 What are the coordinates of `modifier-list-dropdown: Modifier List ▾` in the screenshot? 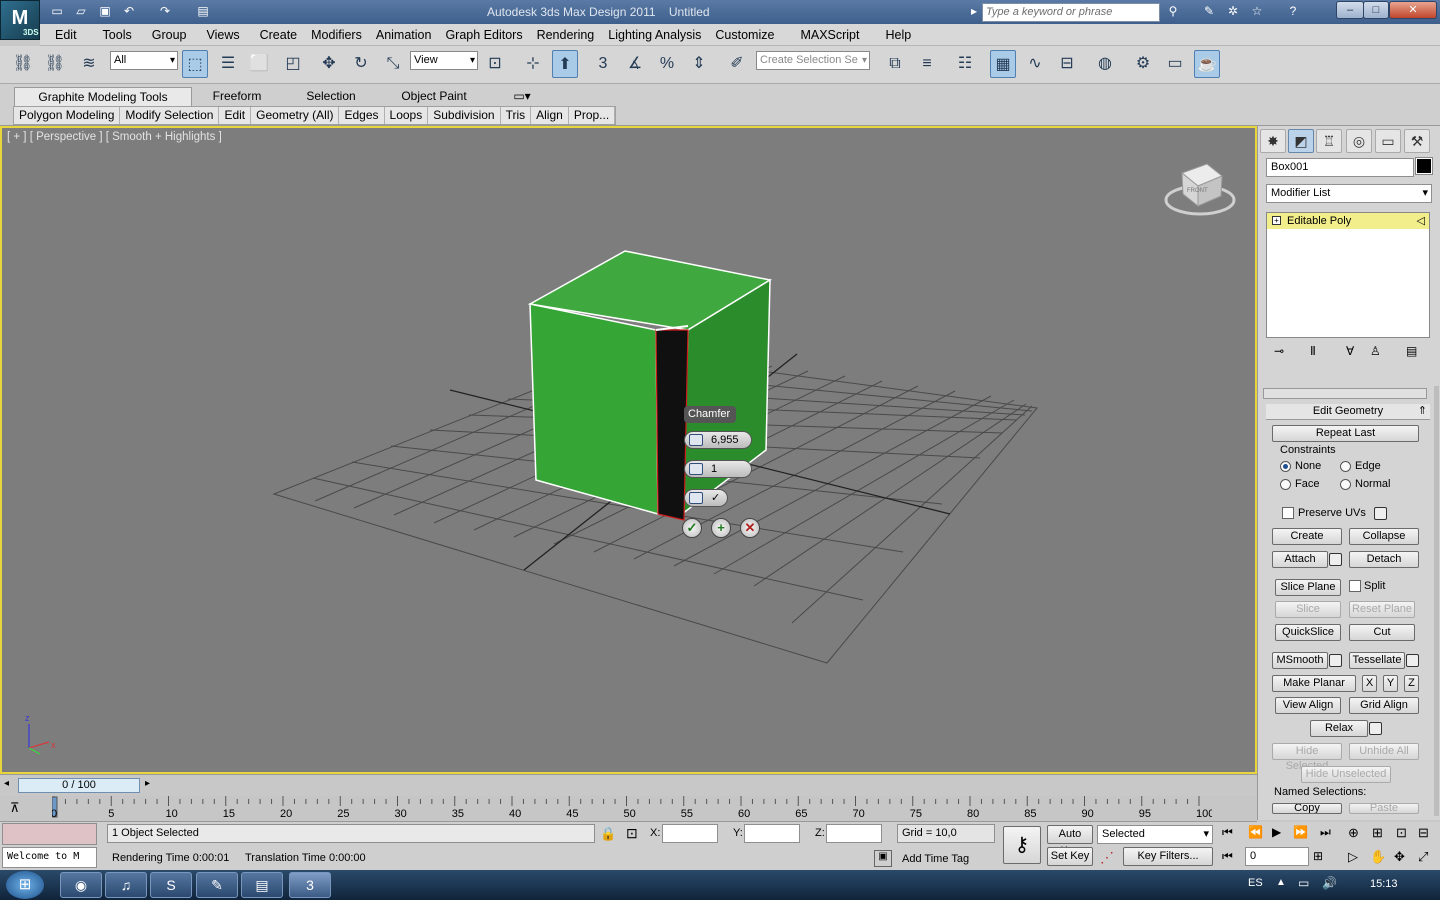 It's located at (1349, 193).